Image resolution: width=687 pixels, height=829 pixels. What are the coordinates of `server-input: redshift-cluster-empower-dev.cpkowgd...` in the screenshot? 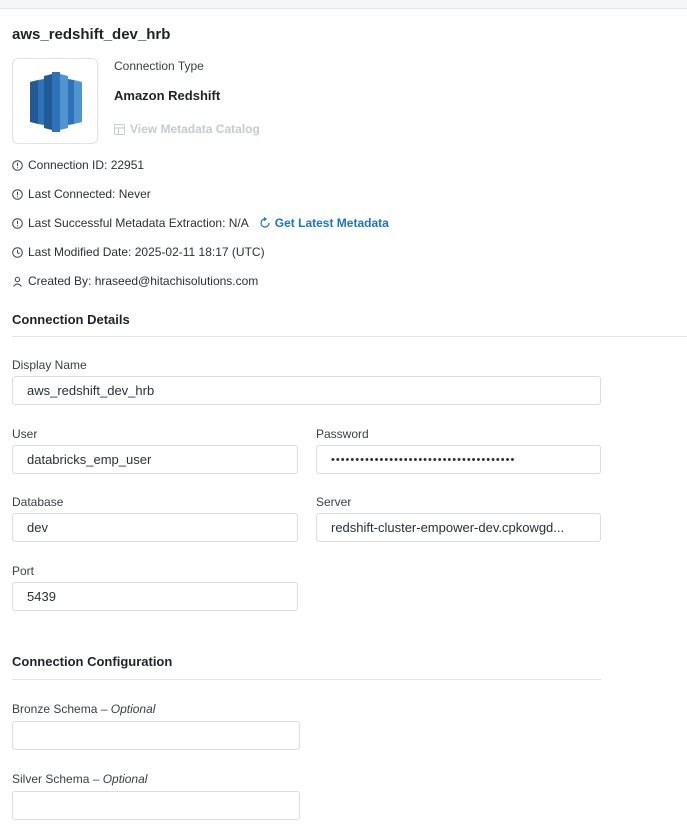 It's located at (458, 527).